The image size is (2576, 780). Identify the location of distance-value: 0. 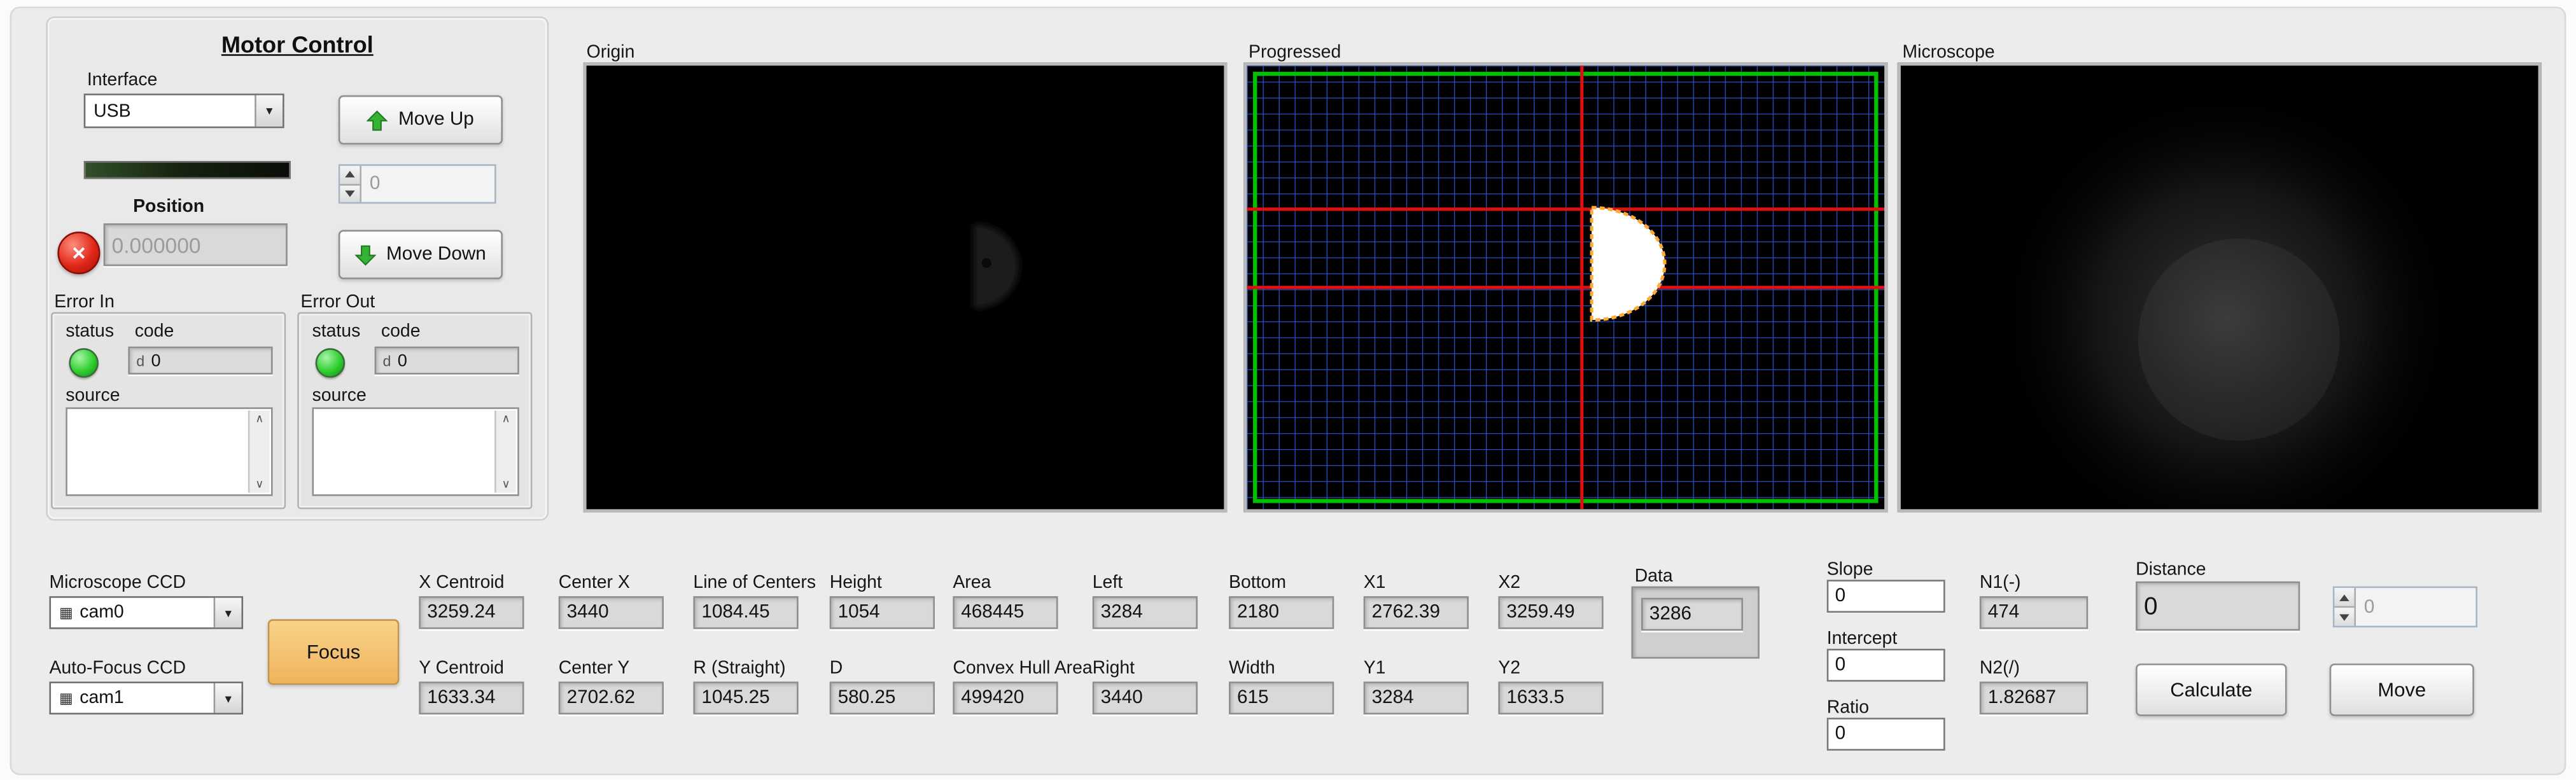
(2218, 606).